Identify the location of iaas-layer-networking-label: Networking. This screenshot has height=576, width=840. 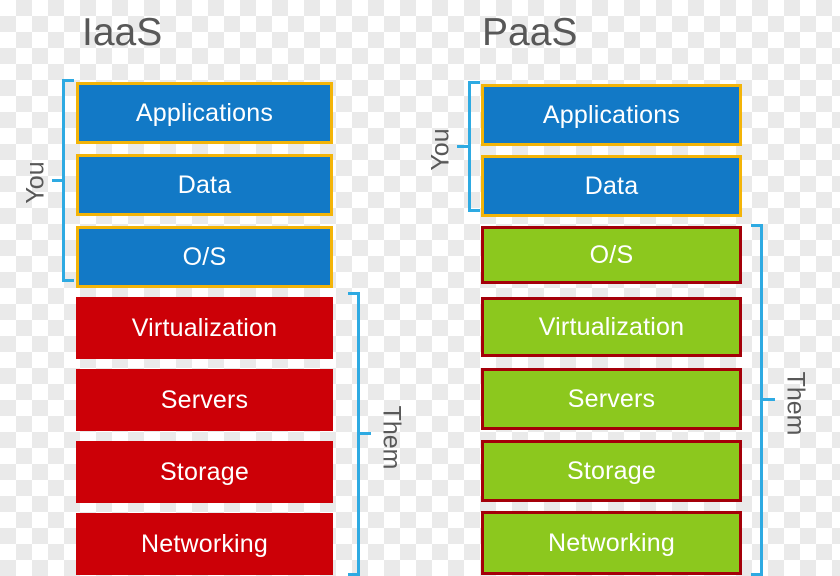
(204, 543).